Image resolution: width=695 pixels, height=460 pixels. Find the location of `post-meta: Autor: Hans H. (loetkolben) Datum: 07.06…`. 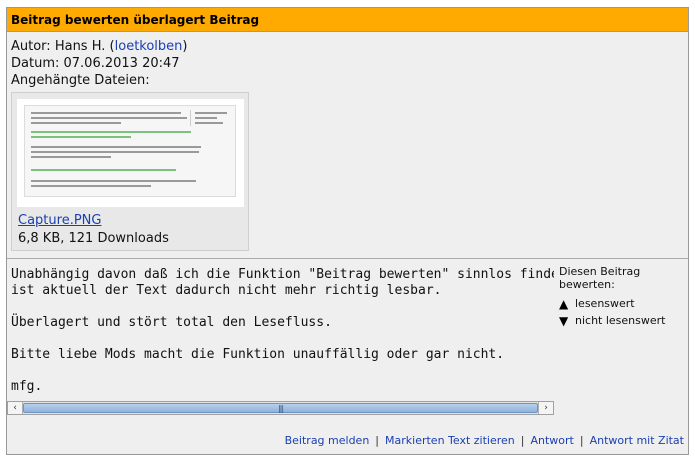

post-meta: Autor: Hans H. (loetkolben) Datum: 07.06… is located at coordinates (99, 63).